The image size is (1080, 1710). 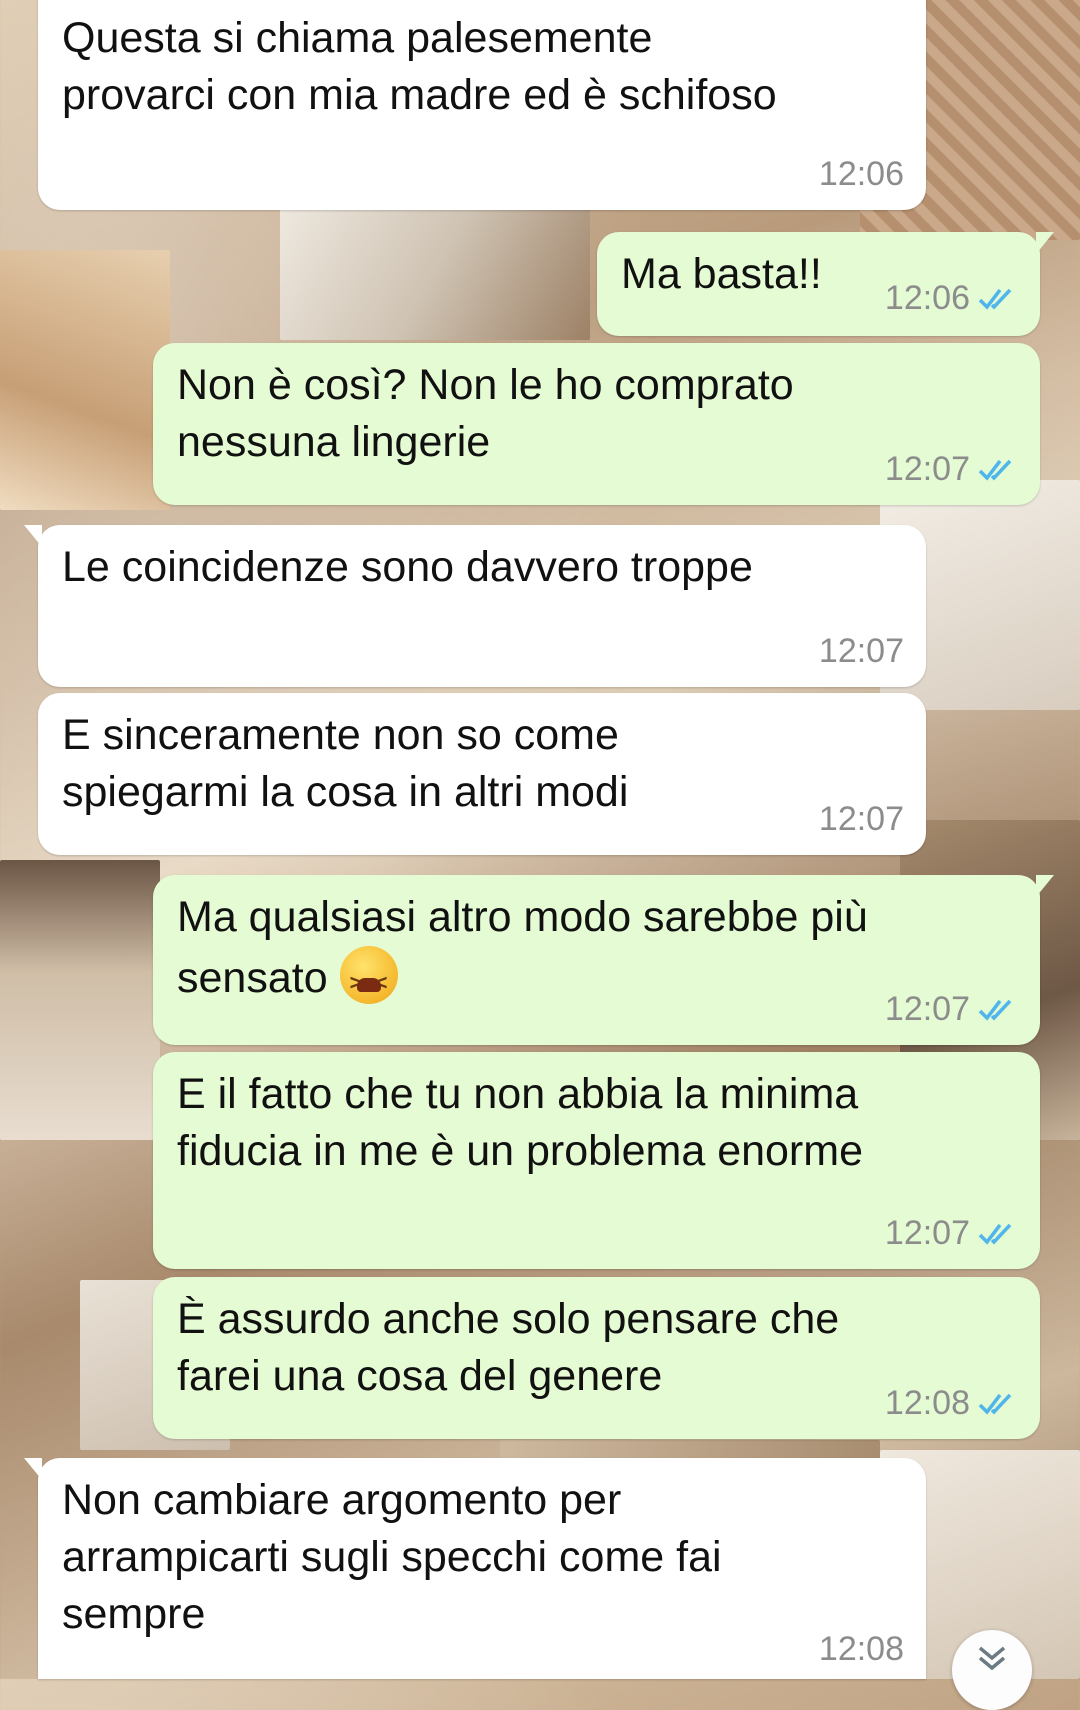 What do you see at coordinates (721, 274) in the screenshot?
I see `message-text: Ma basta!!` at bounding box center [721, 274].